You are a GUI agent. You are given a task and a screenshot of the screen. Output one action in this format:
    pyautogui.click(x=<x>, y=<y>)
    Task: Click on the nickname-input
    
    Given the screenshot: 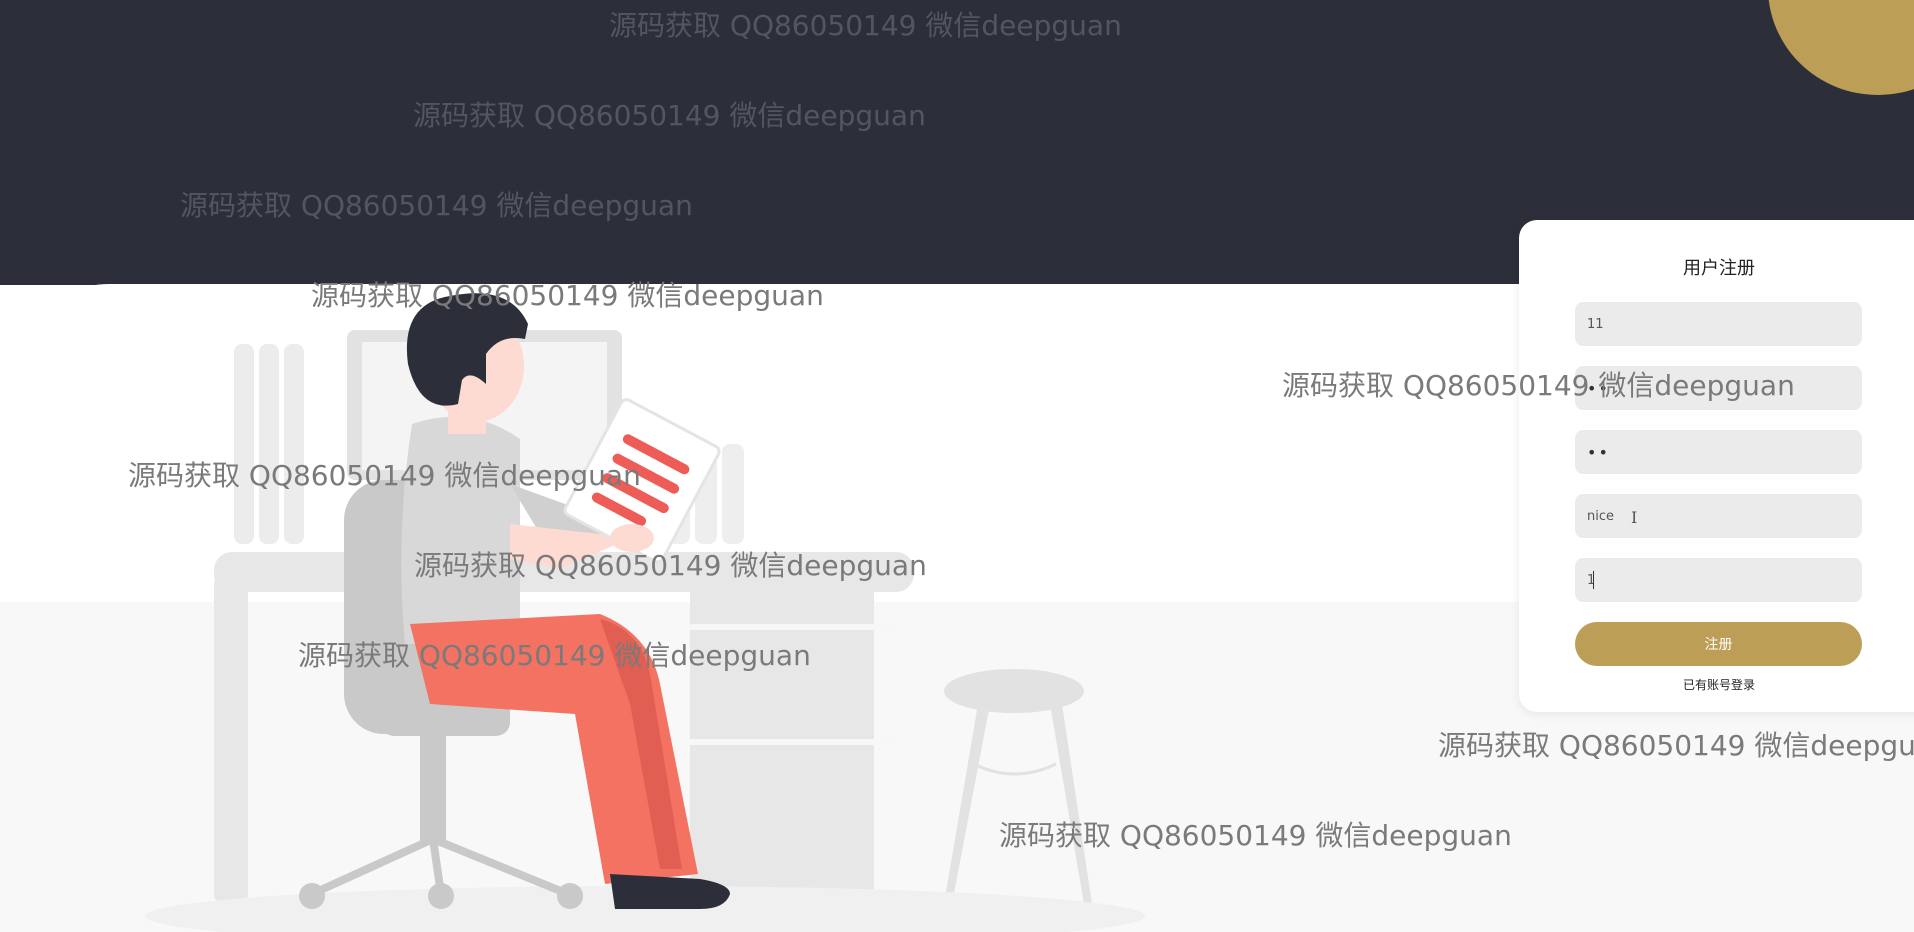 What is the action you would take?
    pyautogui.click(x=1718, y=516)
    